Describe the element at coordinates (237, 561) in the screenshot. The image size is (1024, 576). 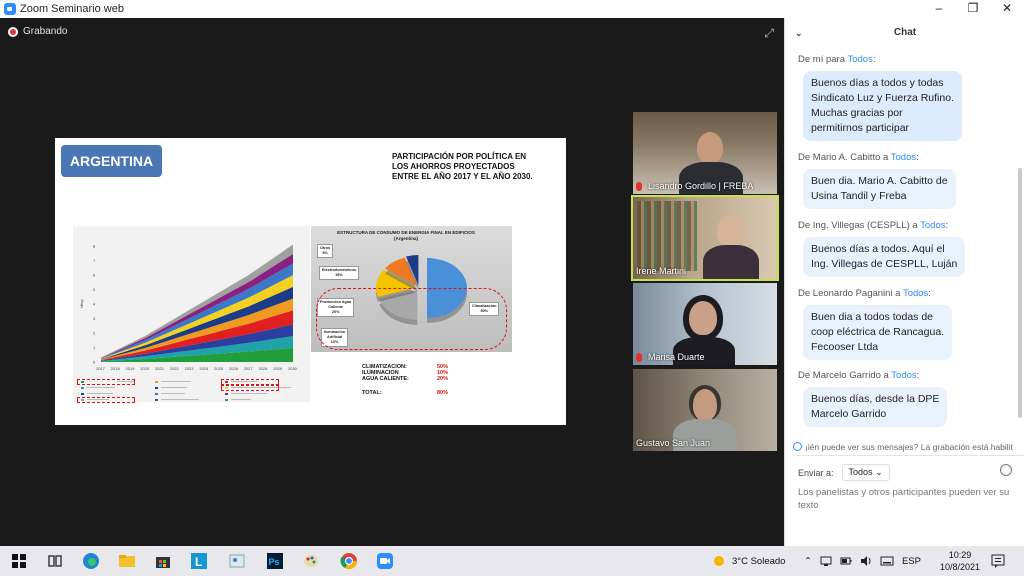
I see `photos-icon` at that location.